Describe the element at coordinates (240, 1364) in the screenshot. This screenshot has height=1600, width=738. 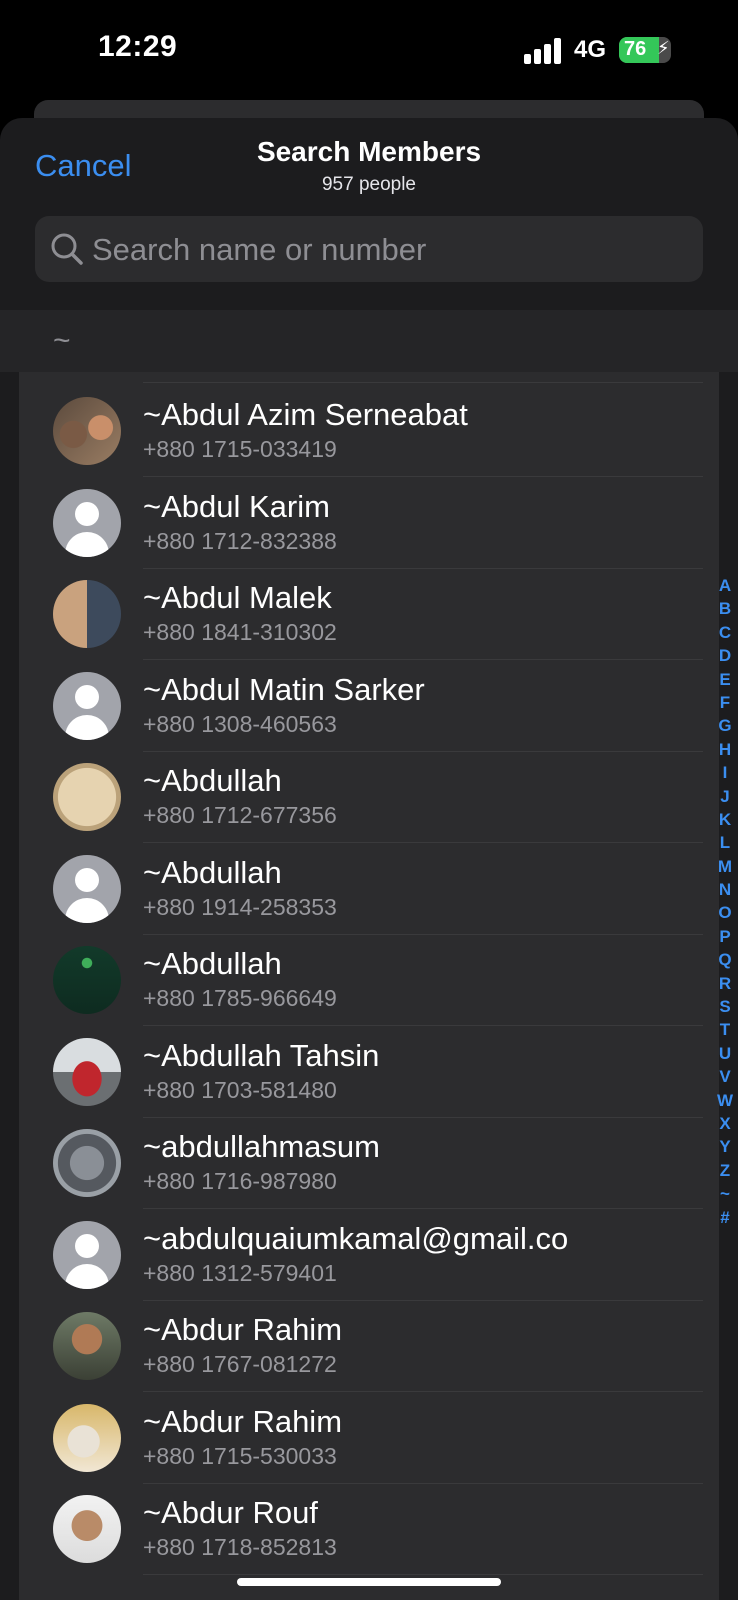
I see `member-phone: +880 1767-081272` at that location.